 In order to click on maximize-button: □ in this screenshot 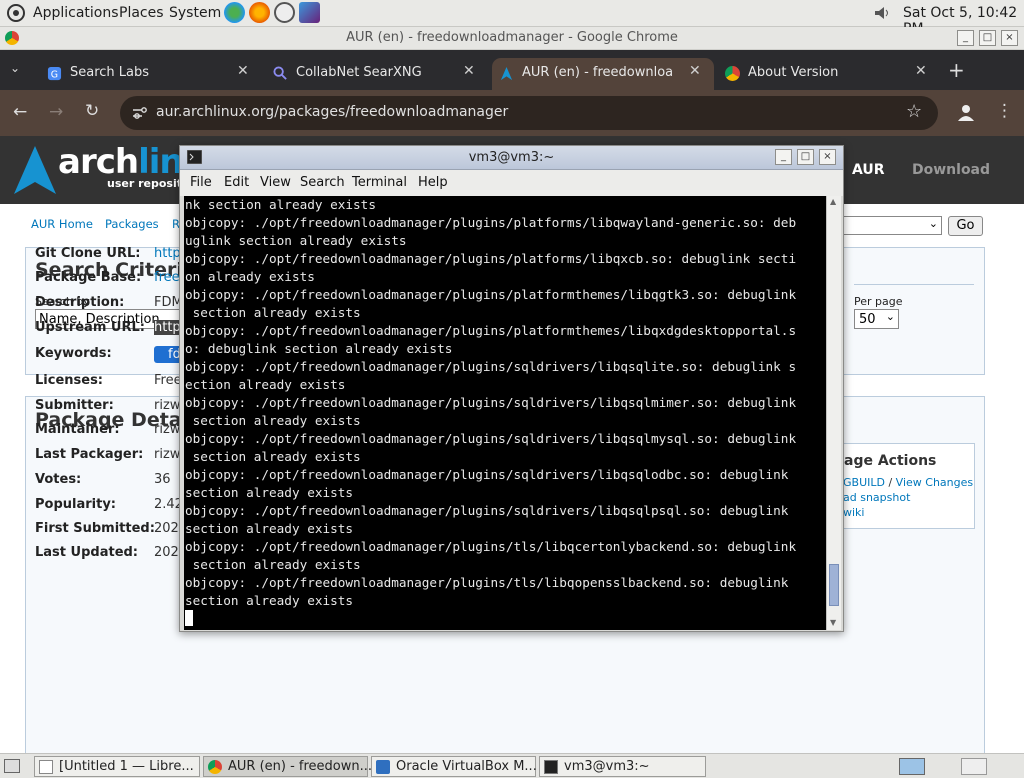, I will do `click(987, 38)`.